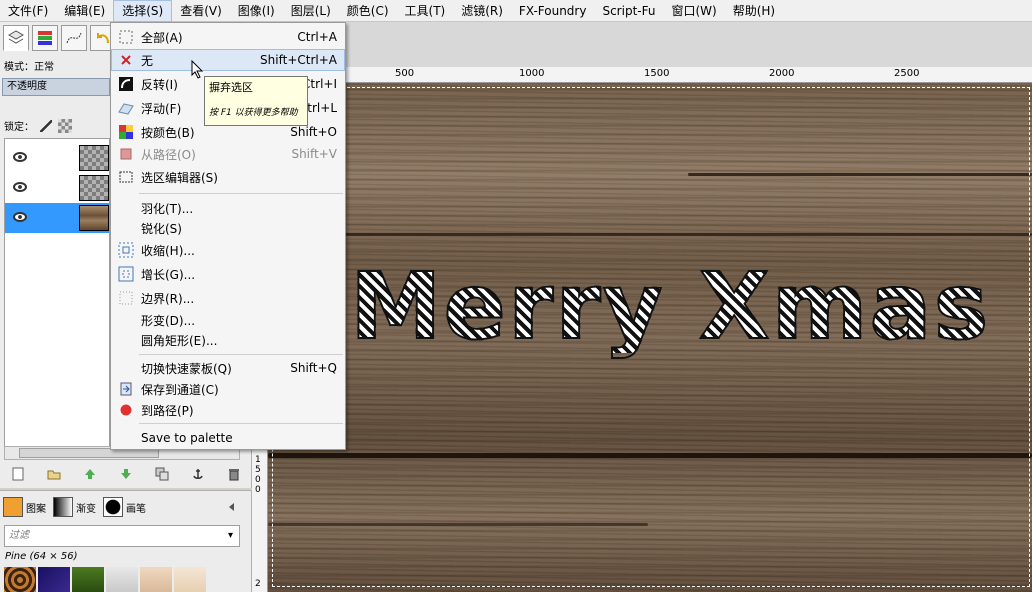 This screenshot has height=592, width=1032. What do you see at coordinates (234, 474) in the screenshot?
I see `trash-icon` at bounding box center [234, 474].